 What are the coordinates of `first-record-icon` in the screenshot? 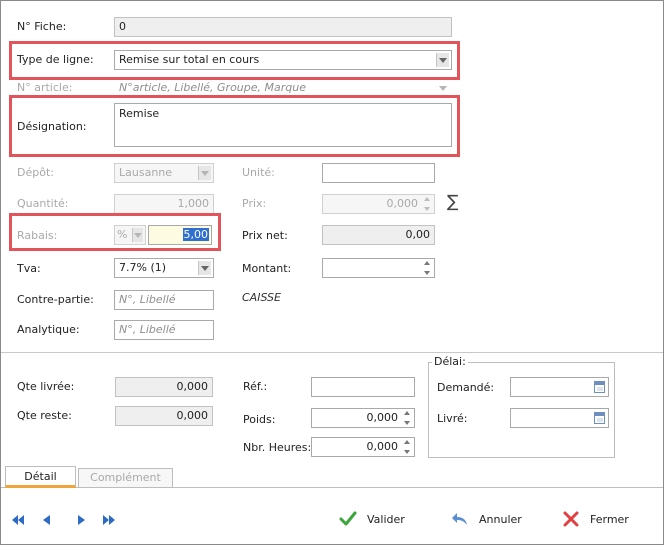 It's located at (18, 520).